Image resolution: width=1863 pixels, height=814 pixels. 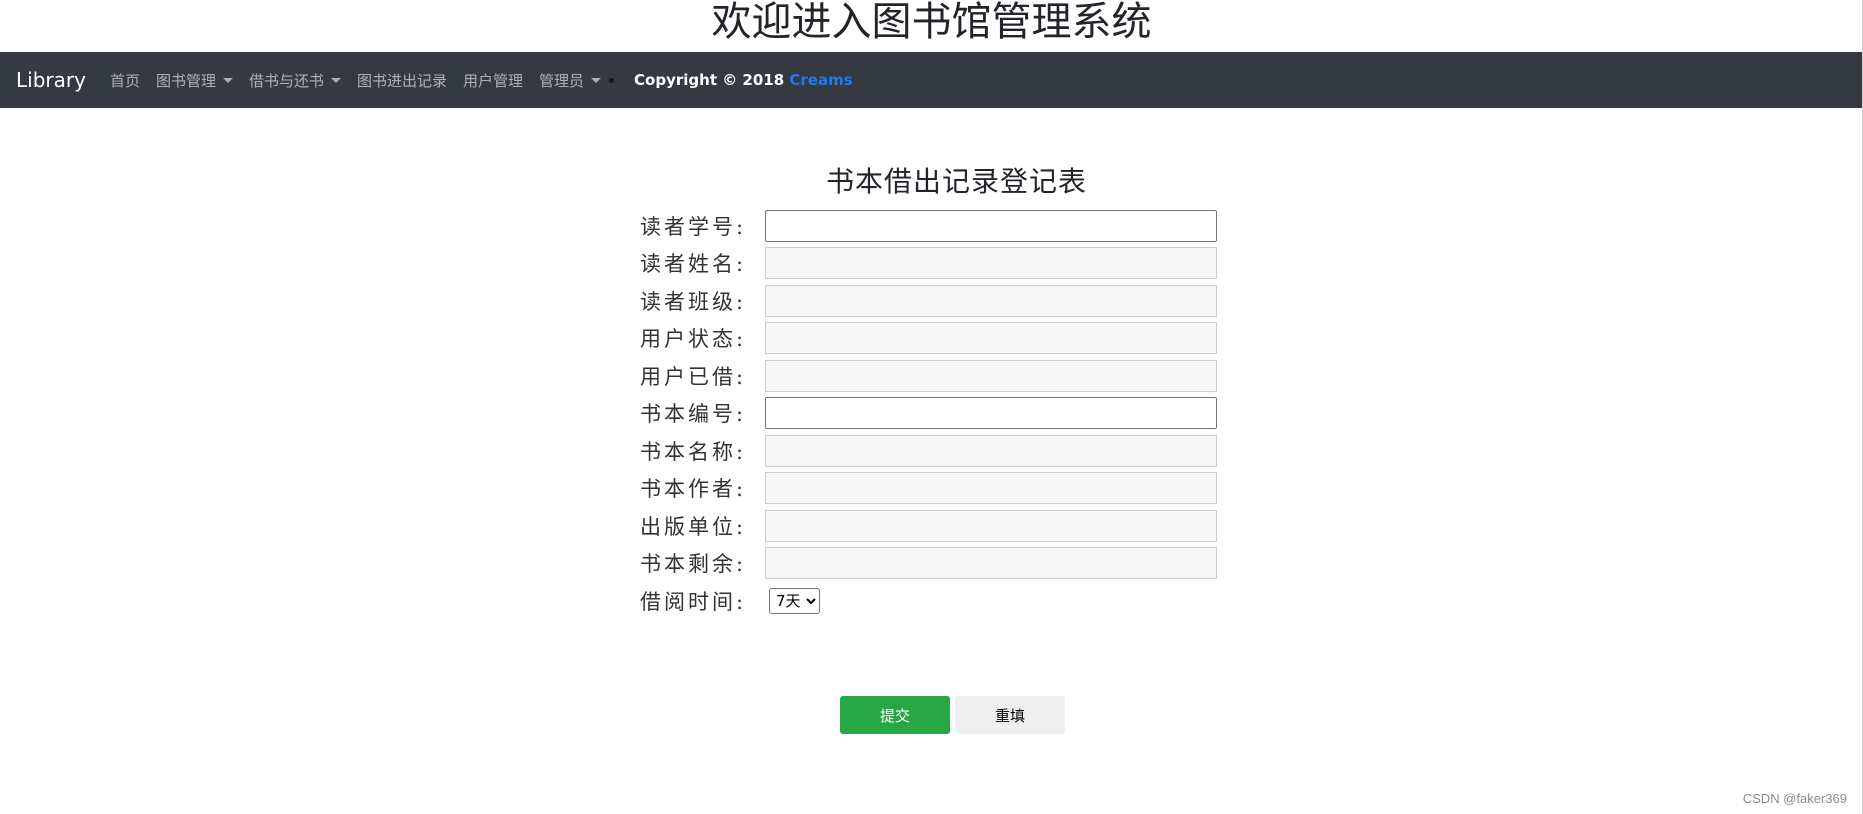 I want to click on user-borrowed-field, so click(x=991, y=375).